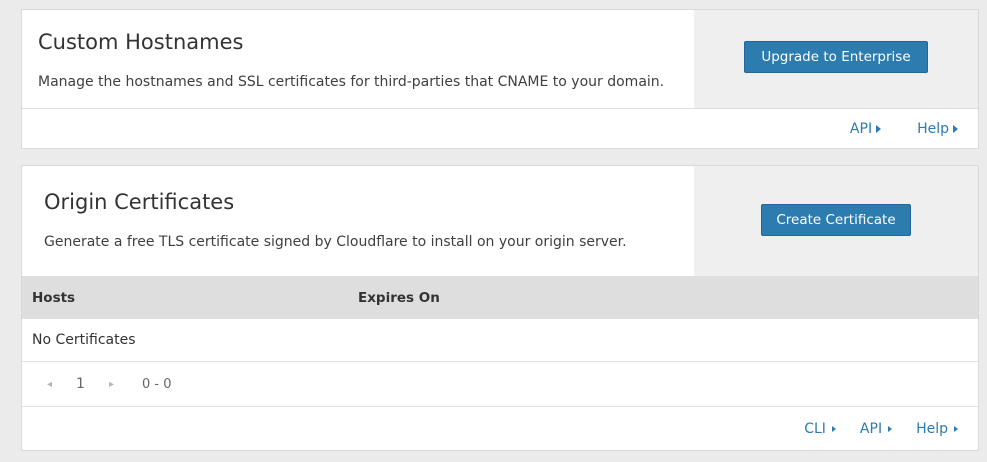  I want to click on cli-link-label: CLI, so click(815, 429).